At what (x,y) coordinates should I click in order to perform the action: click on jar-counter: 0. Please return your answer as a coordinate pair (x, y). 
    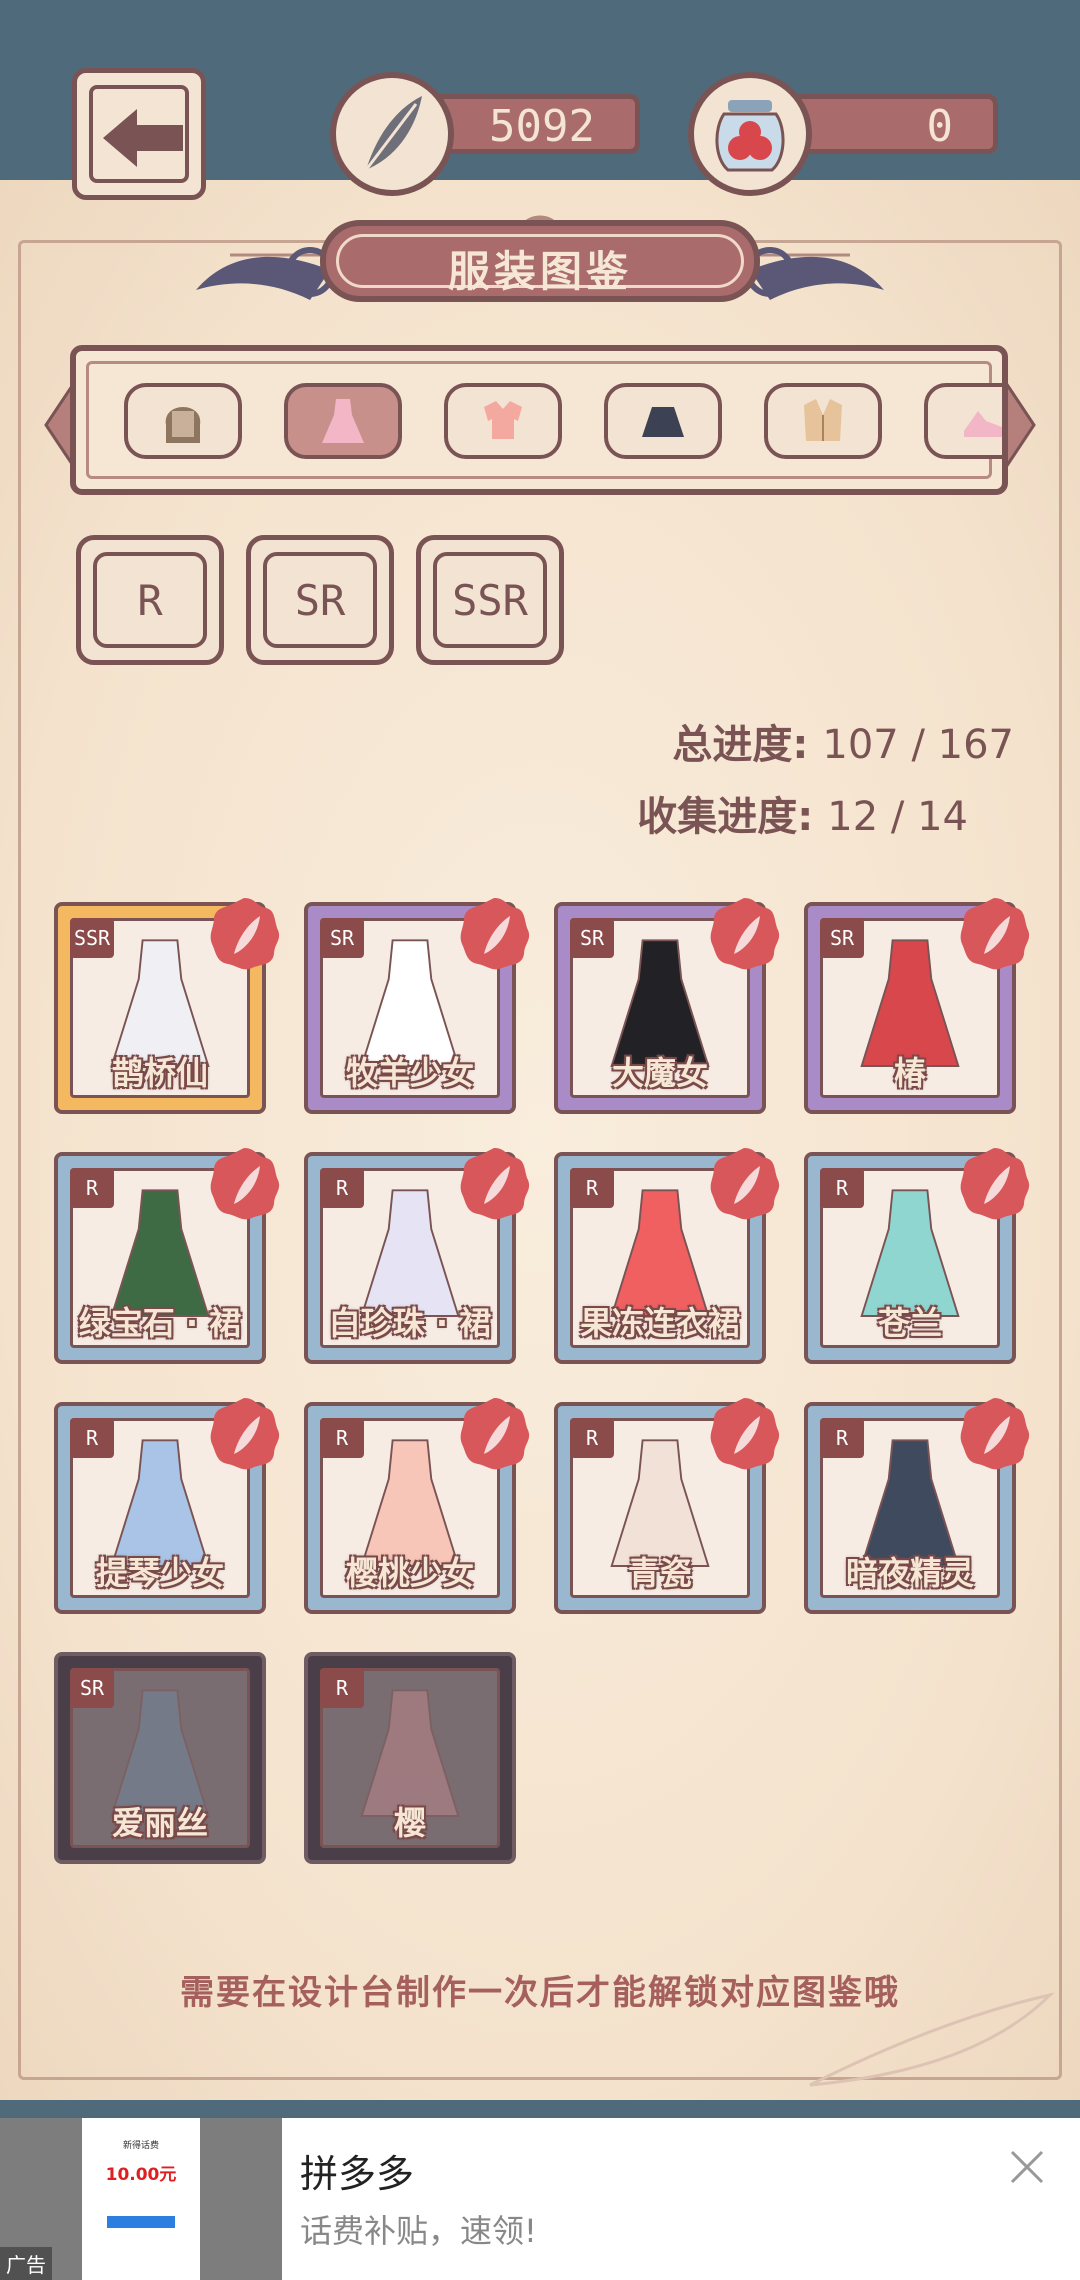
    Looking at the image, I should click on (853, 134).